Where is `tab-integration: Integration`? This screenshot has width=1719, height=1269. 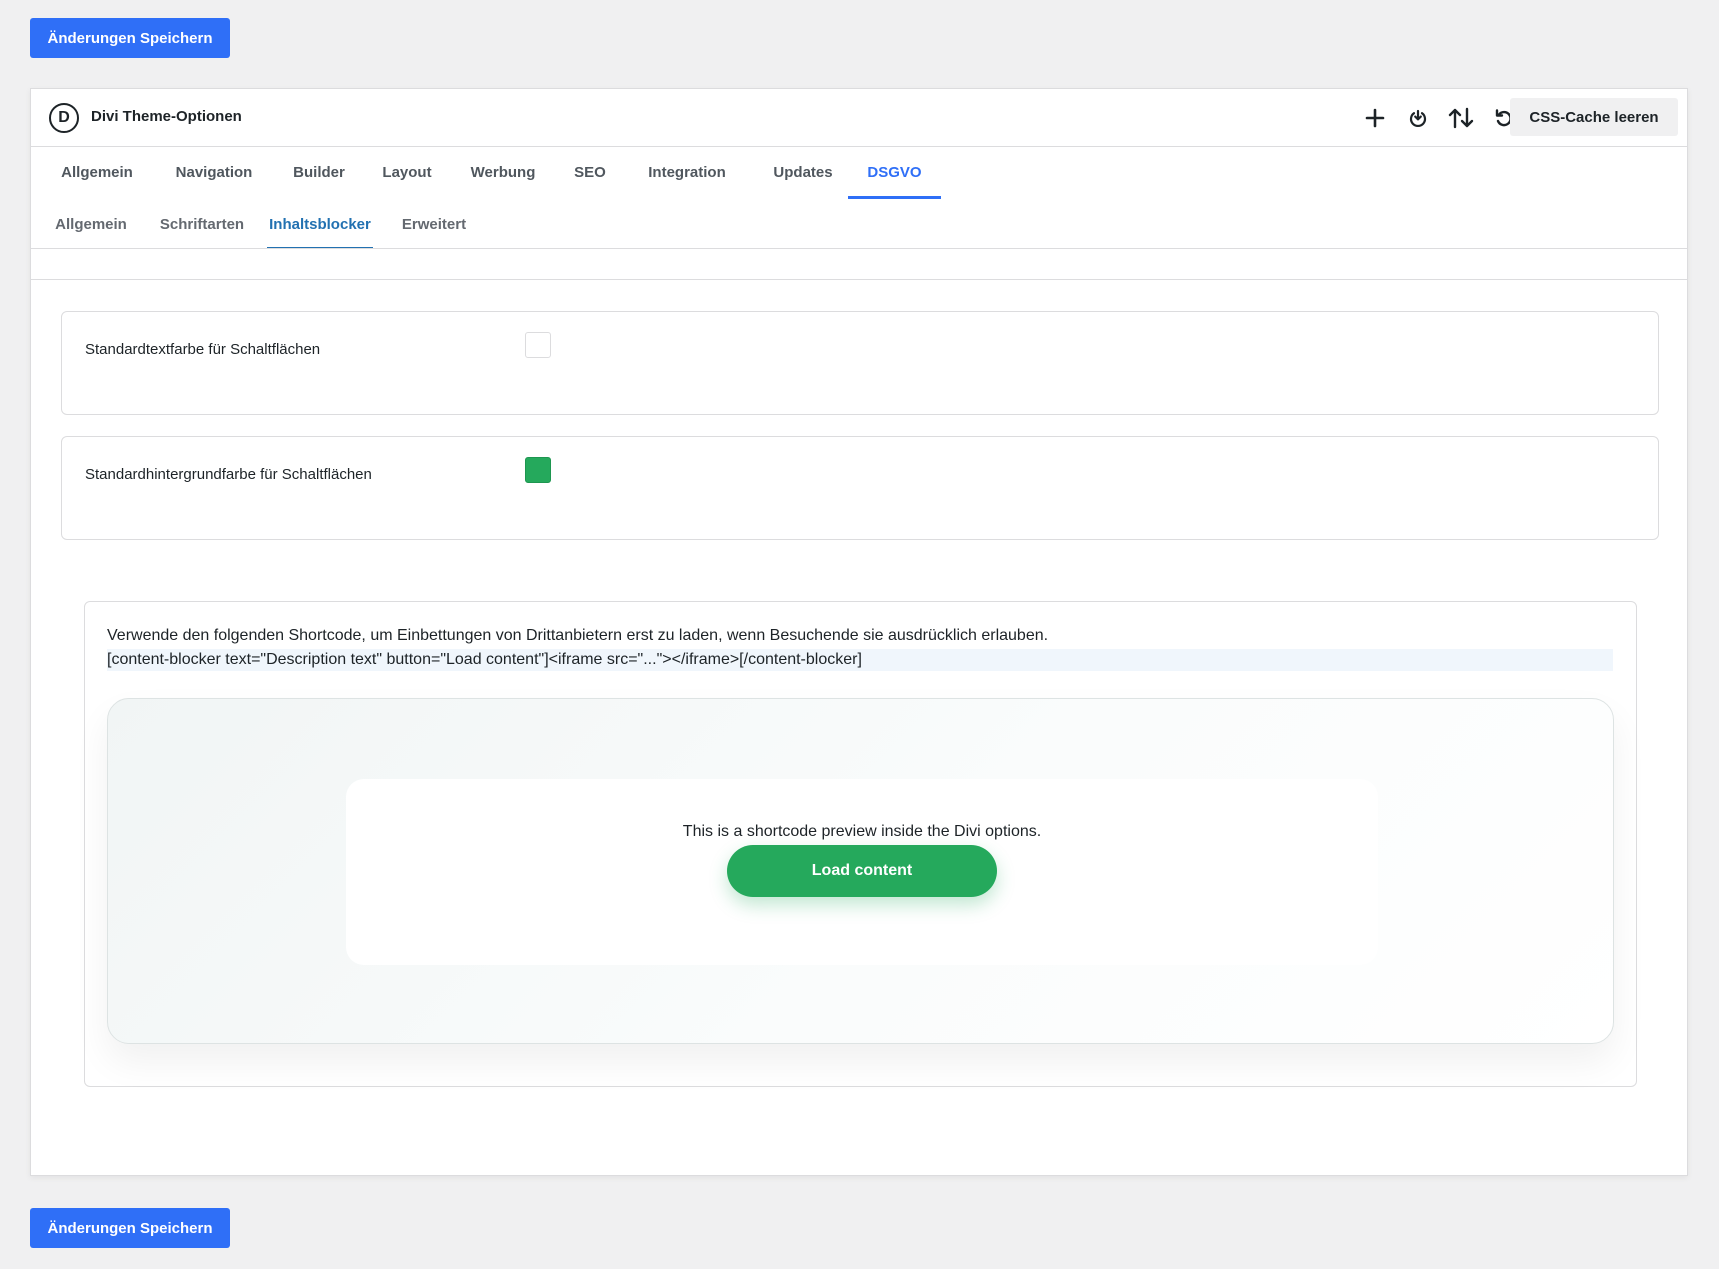 tab-integration: Integration is located at coordinates (687, 171).